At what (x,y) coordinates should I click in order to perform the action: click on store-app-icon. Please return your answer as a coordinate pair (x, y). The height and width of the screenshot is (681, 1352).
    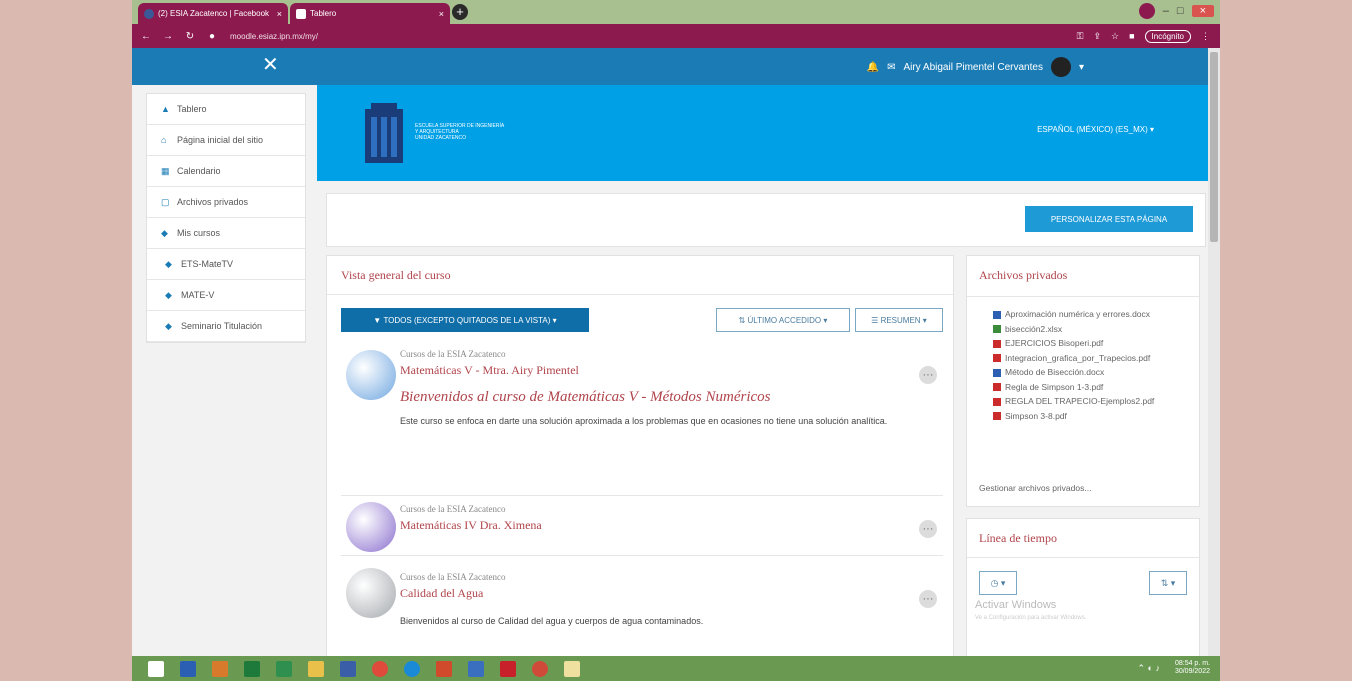
    Looking at the image, I should click on (284, 668).